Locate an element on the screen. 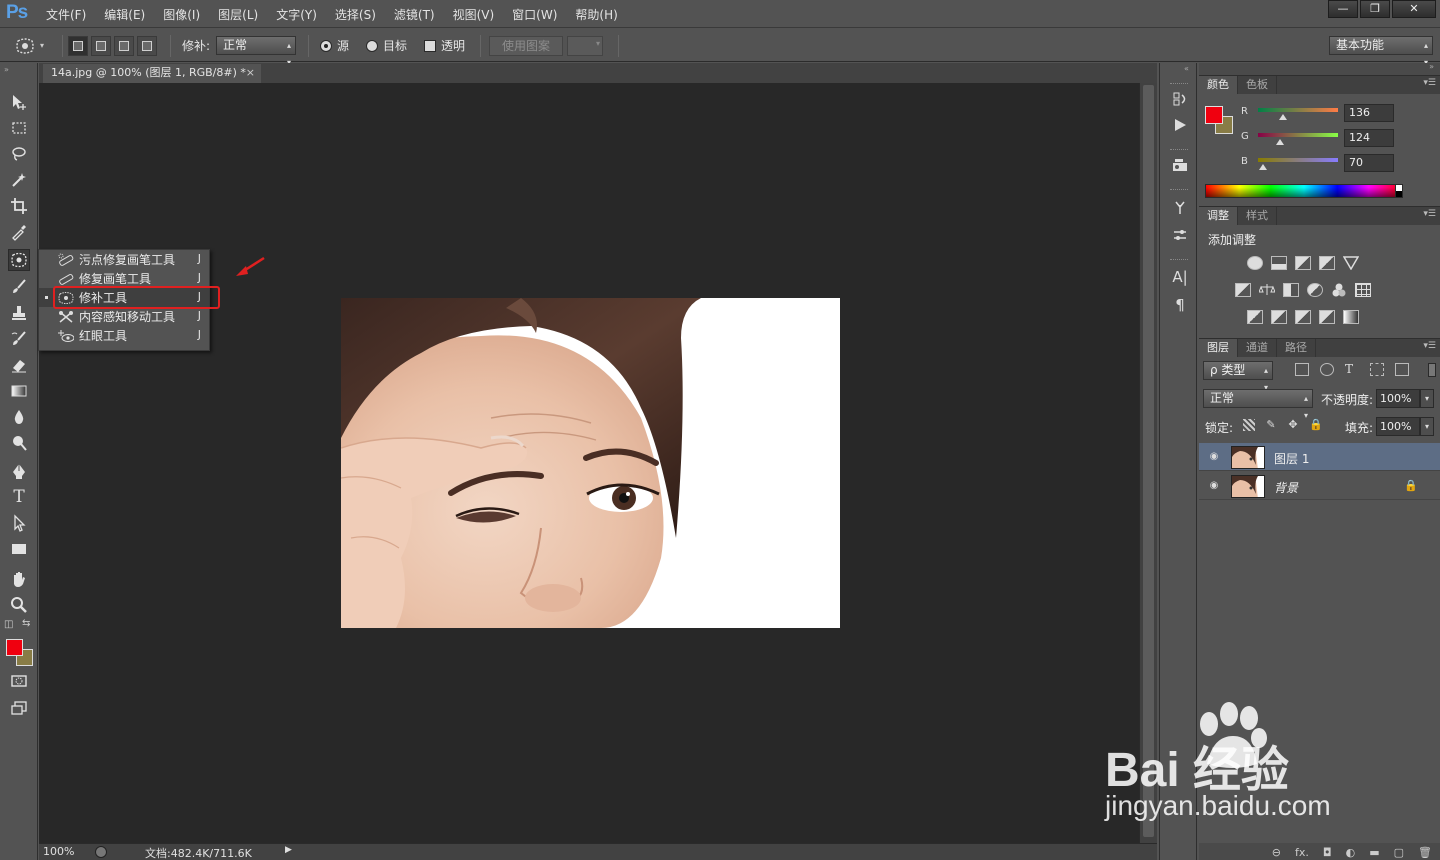  curves-icon is located at coordinates (1303, 263).